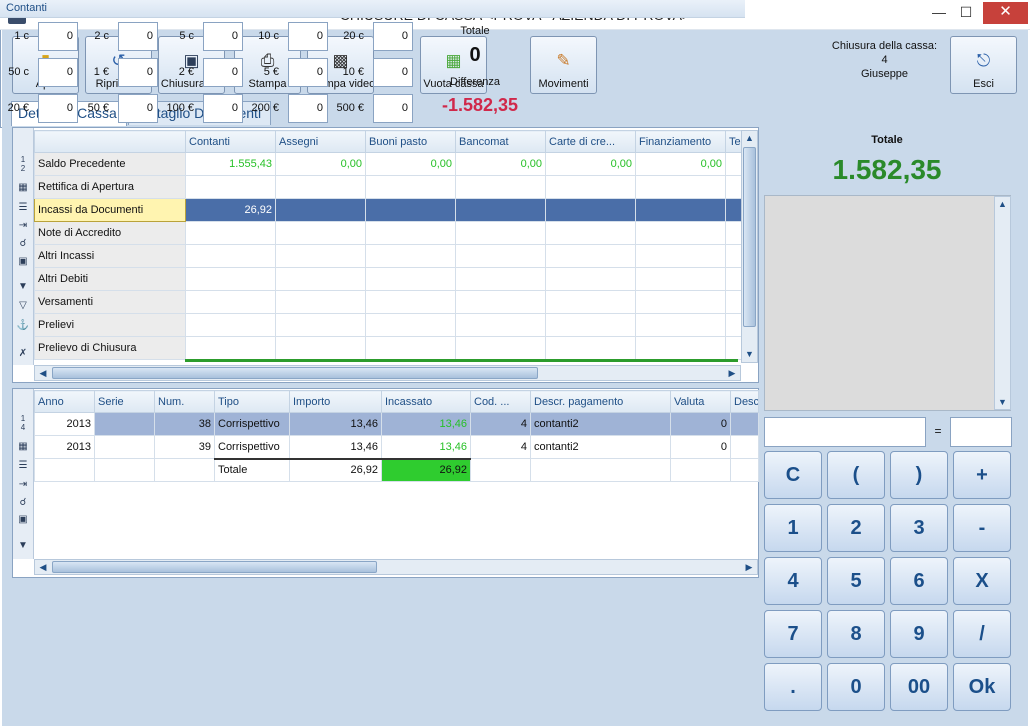 Image resolution: width=1030 pixels, height=728 pixels. I want to click on scroll-left-icon: ◀, so click(43, 567).